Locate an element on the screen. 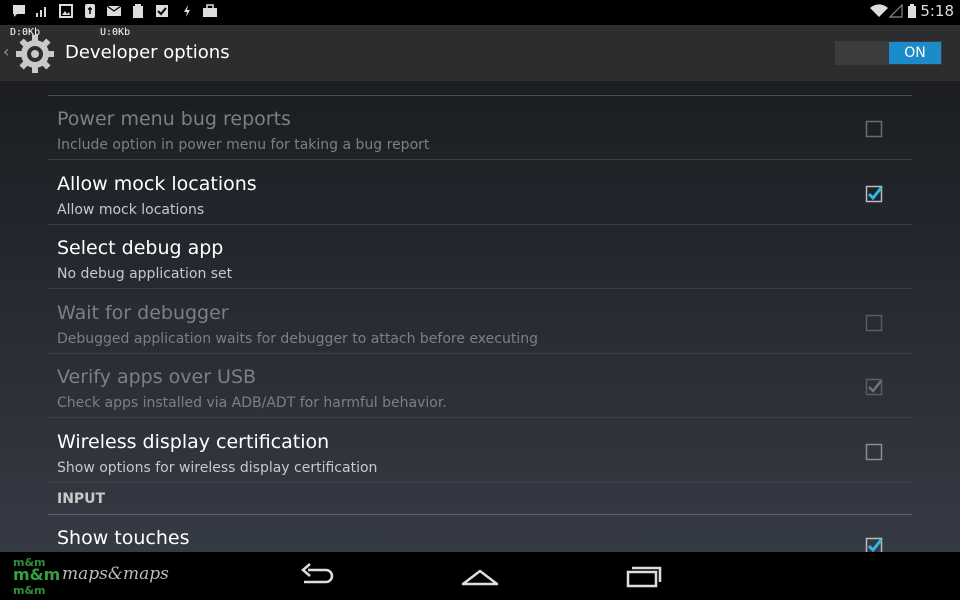 The height and width of the screenshot is (600, 960). checkbox-icon is located at coordinates (162, 11).